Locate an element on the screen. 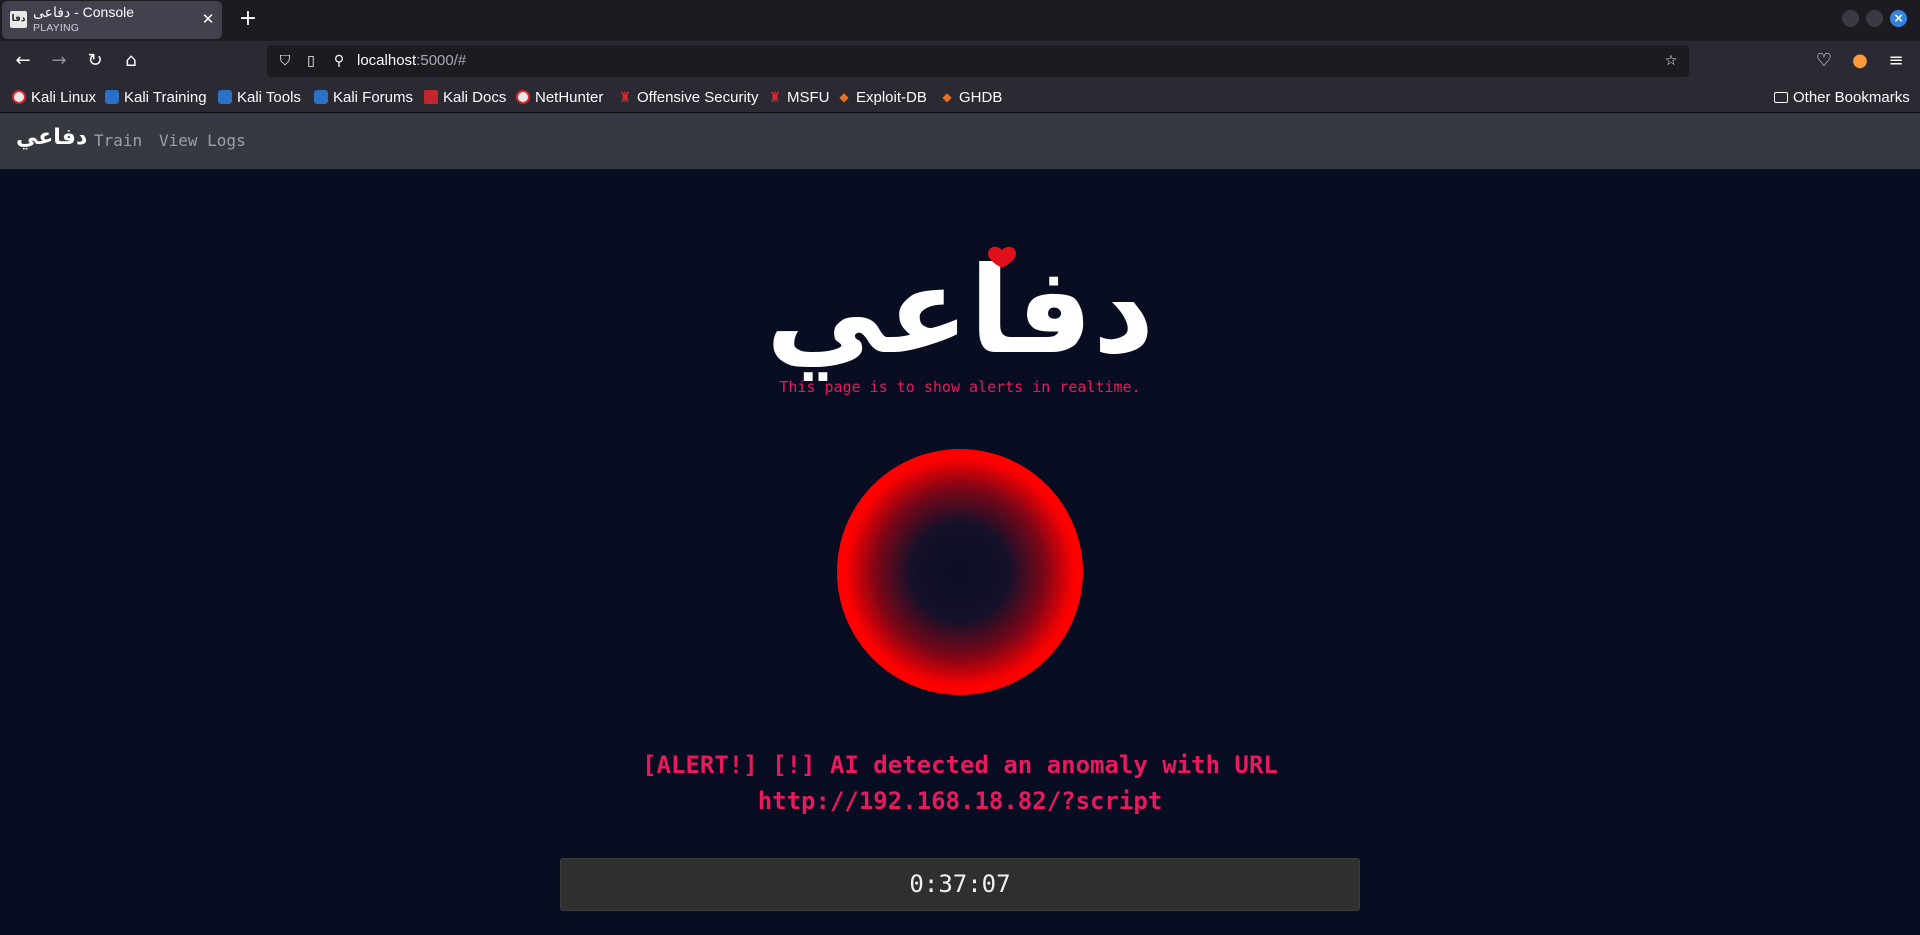 The height and width of the screenshot is (935, 1920). url-text: localhost:5000/# is located at coordinates (411, 60).